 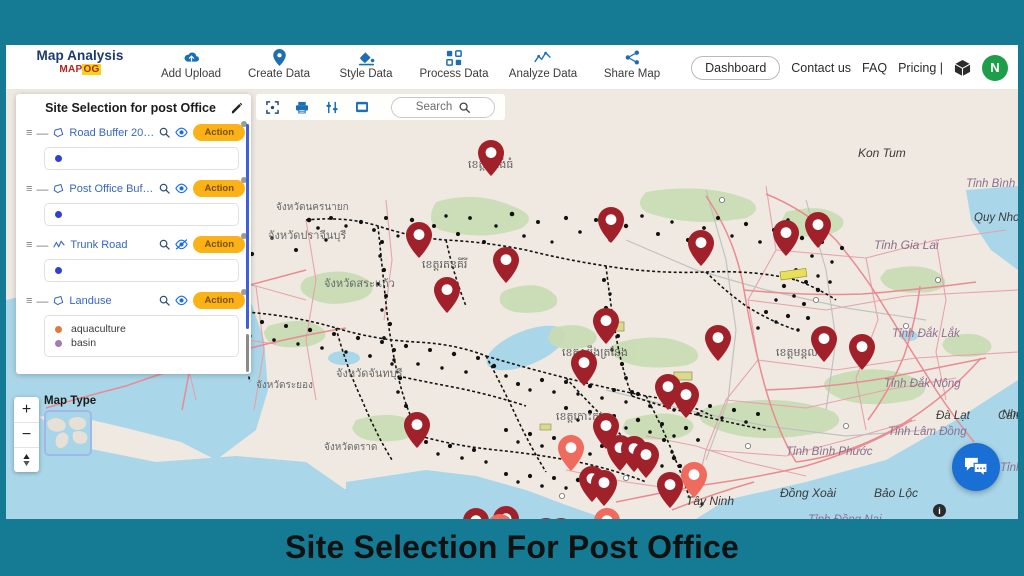 What do you see at coordinates (632, 57) in the screenshot?
I see `share-icon` at bounding box center [632, 57].